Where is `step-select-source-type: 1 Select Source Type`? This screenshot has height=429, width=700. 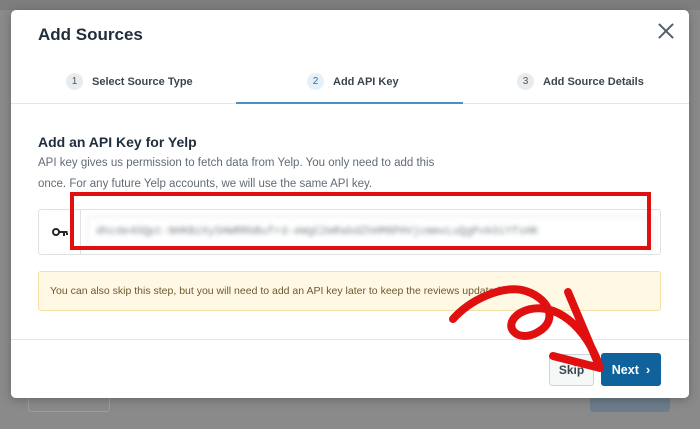 step-select-source-type: 1 Select Source Type is located at coordinates (129, 81).